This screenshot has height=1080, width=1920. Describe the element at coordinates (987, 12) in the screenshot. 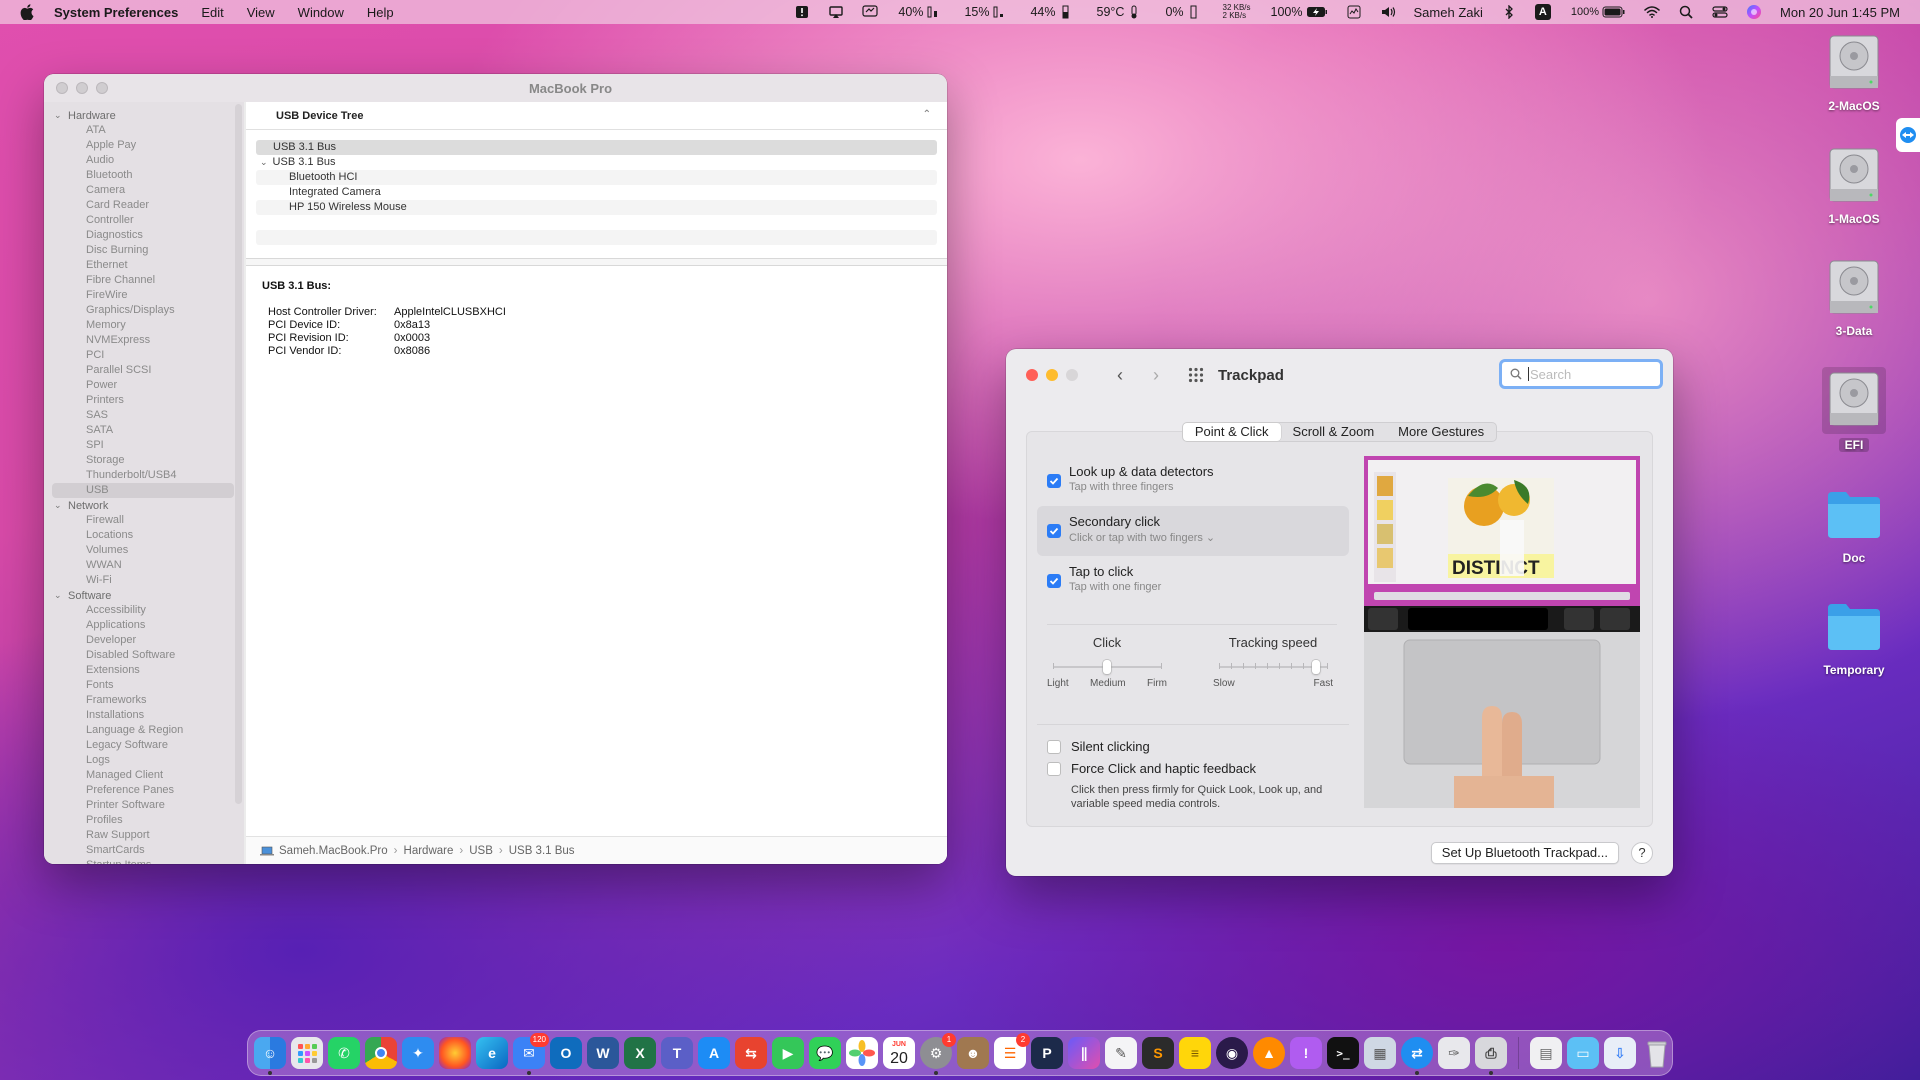

I see `gpu-stat: 15%` at that location.